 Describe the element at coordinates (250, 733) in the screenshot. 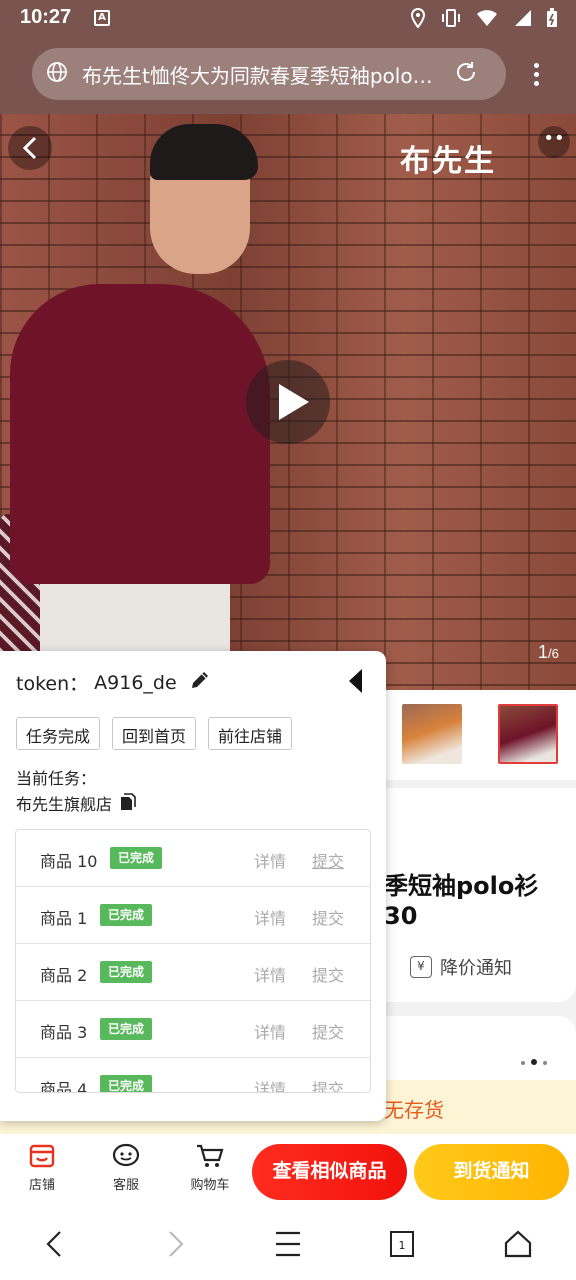

I see `go-to-store-button: 前往店铺` at that location.